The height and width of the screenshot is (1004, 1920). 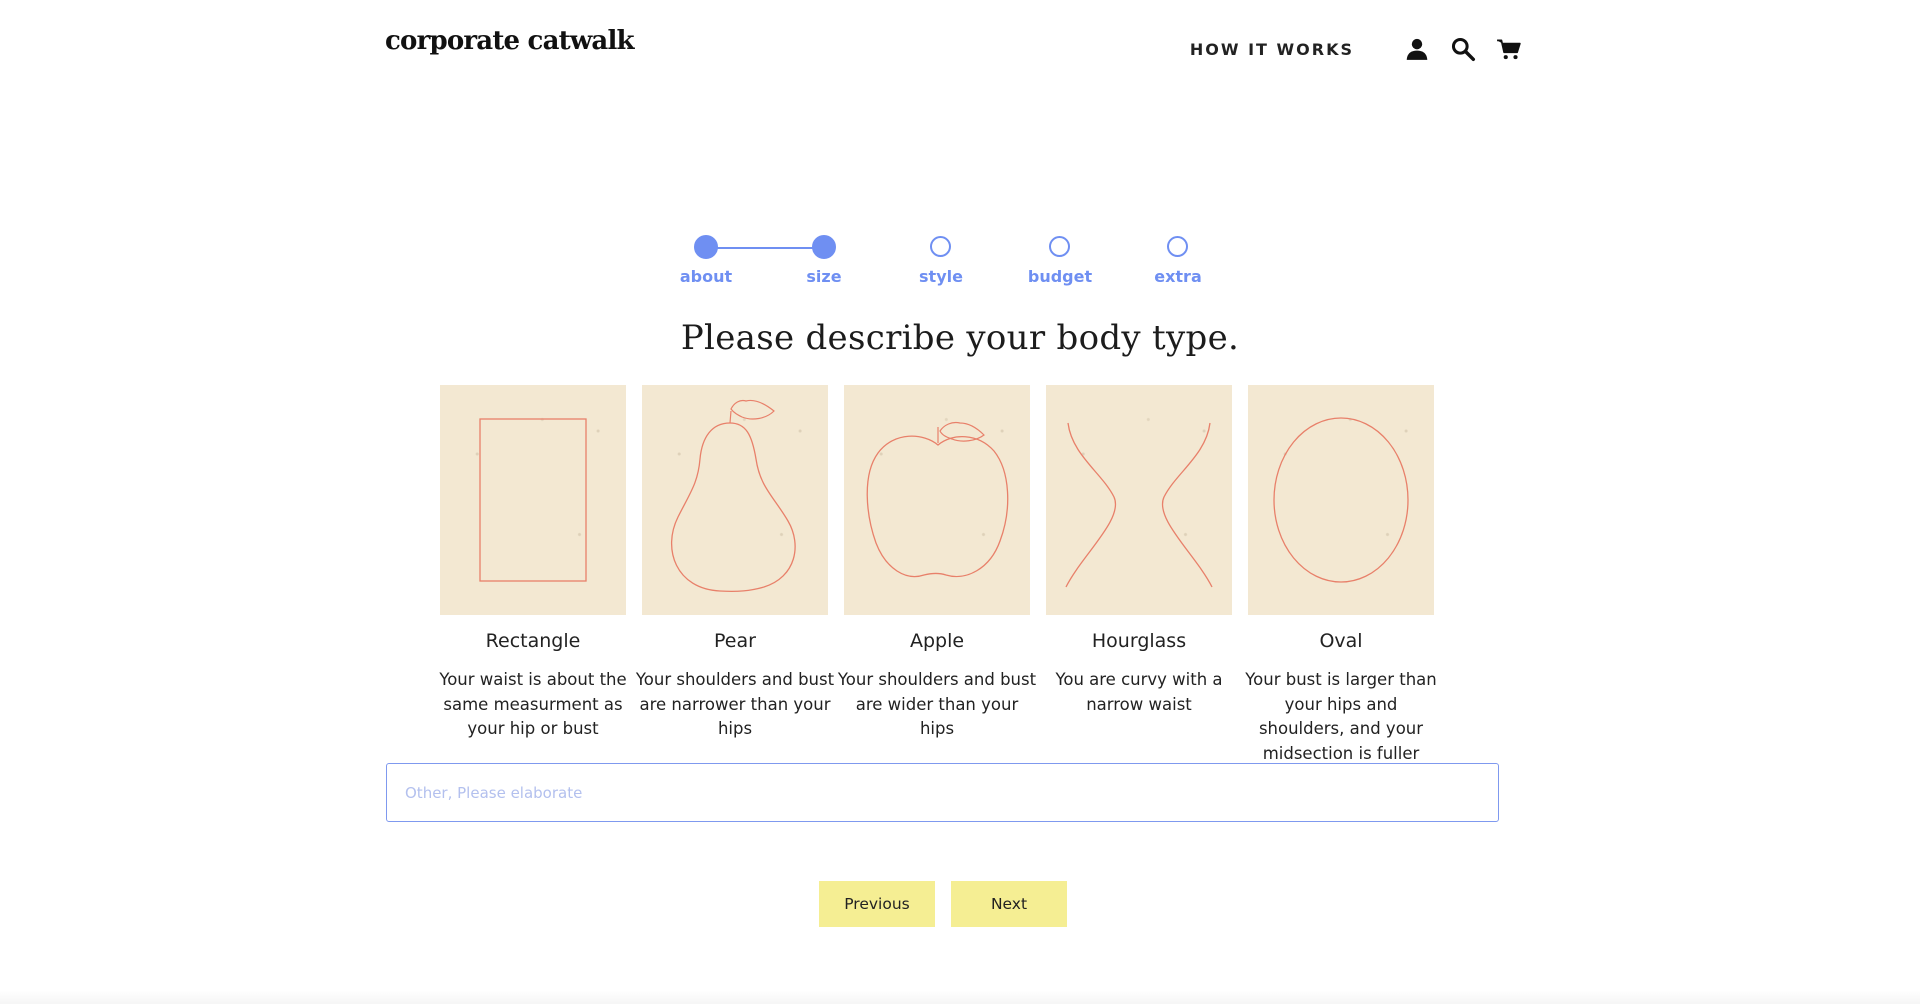 I want to click on step-budget-marker, so click(x=1059, y=246).